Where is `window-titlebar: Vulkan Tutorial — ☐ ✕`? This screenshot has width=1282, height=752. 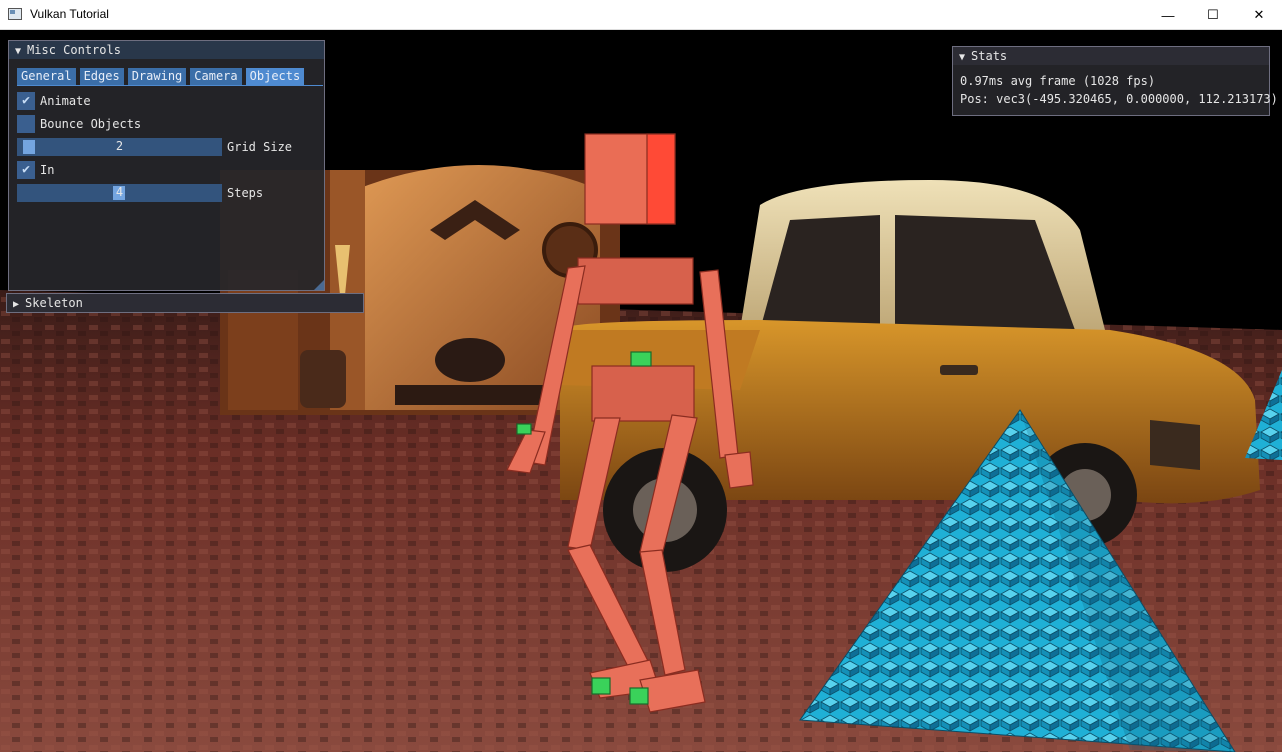 window-titlebar: Vulkan Tutorial — ☐ ✕ is located at coordinates (641, 15).